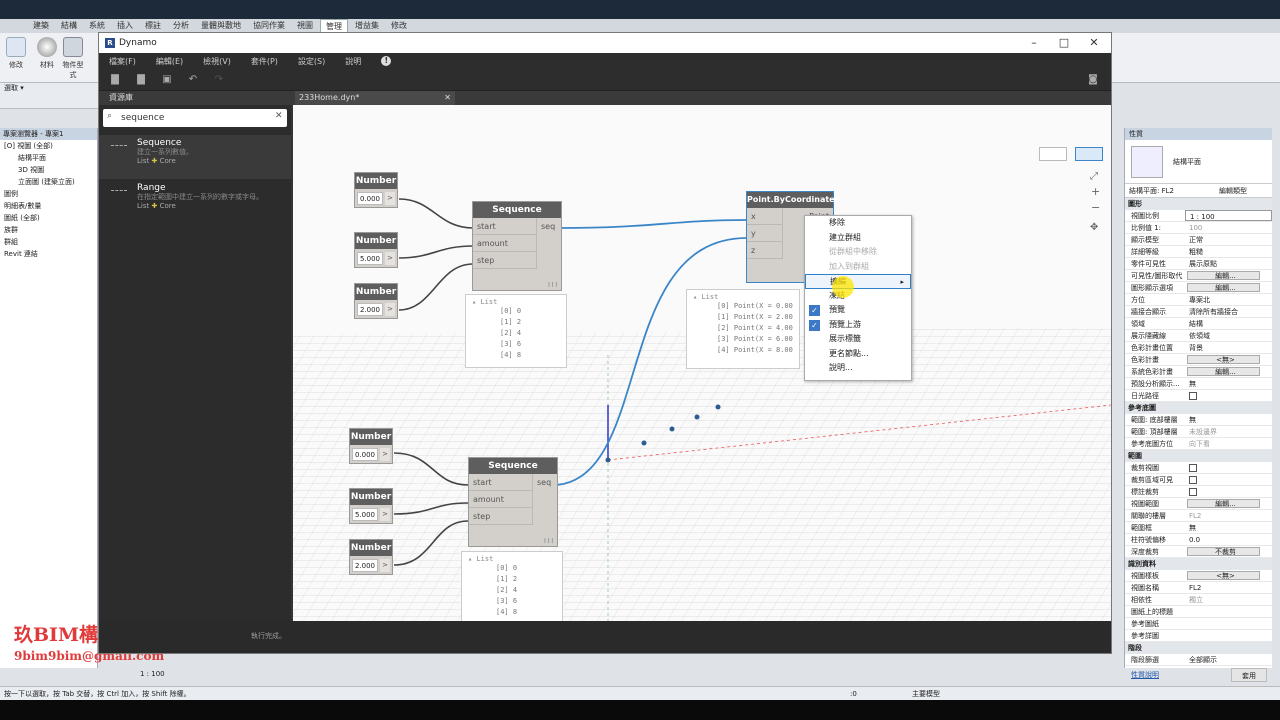 The width and height of the screenshot is (1280, 720). I want to click on property-row: 裁剪區域可見, so click(1198, 480).